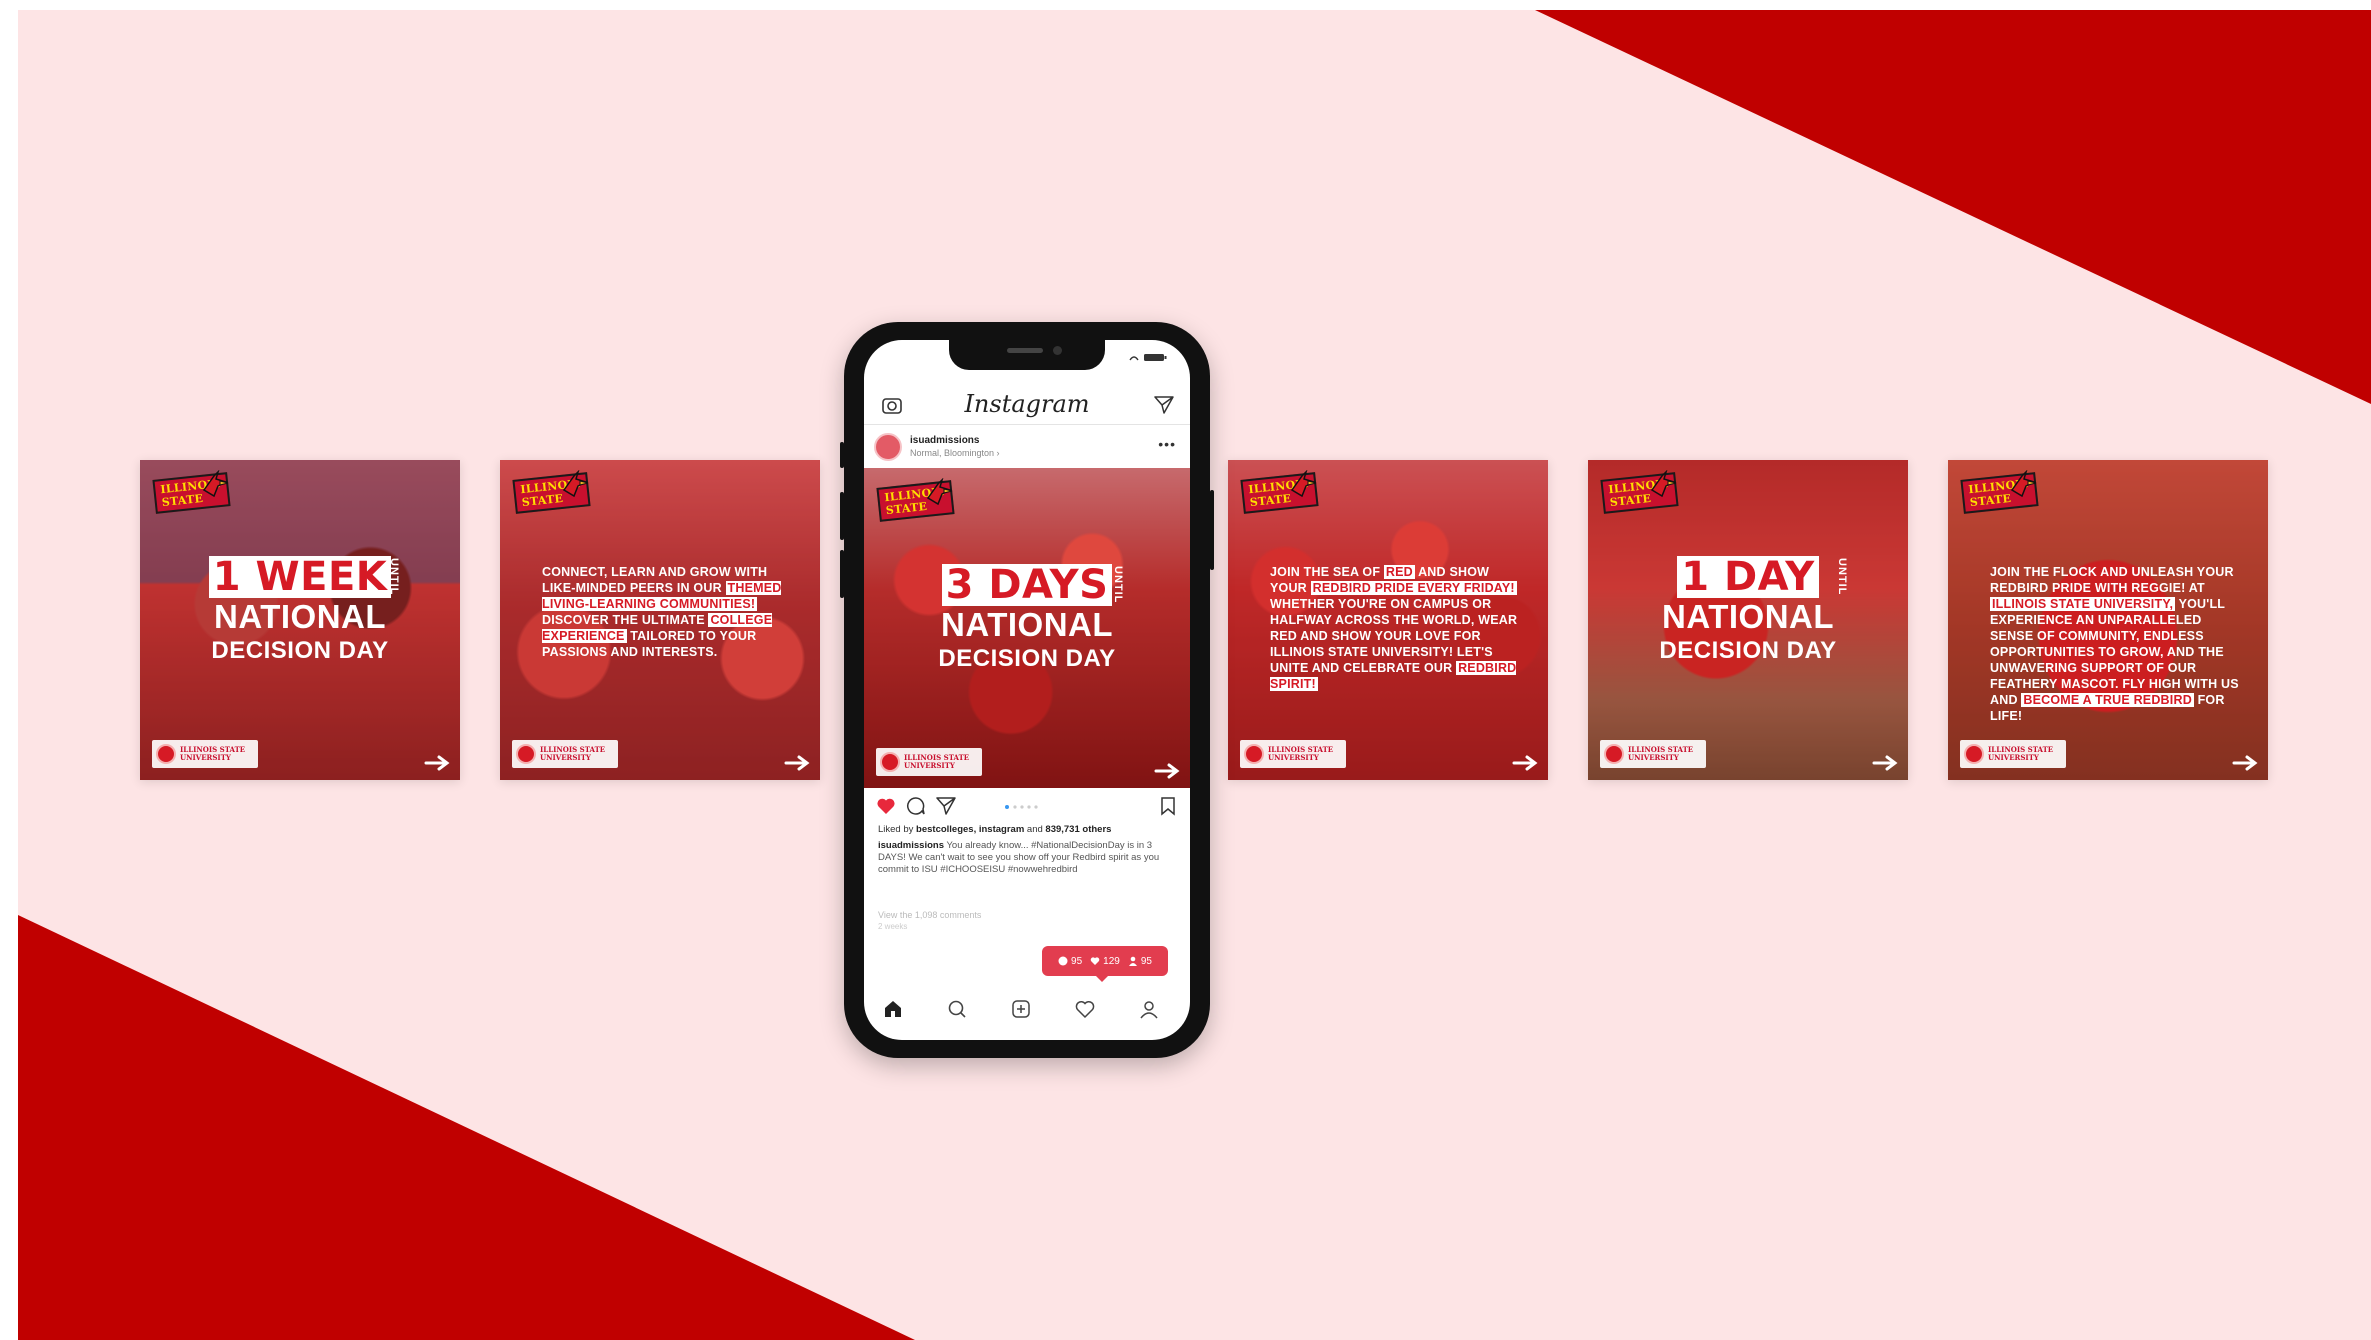  What do you see at coordinates (893, 926) in the screenshot?
I see `post-timestamp: 2 weeks` at bounding box center [893, 926].